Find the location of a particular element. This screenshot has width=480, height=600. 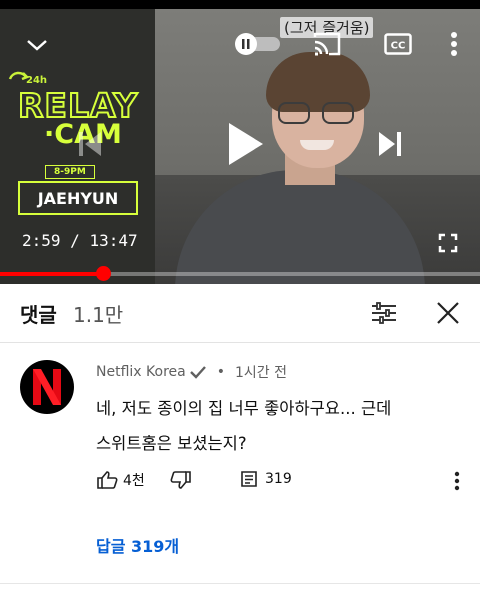

next-icon is located at coordinates (390, 144).